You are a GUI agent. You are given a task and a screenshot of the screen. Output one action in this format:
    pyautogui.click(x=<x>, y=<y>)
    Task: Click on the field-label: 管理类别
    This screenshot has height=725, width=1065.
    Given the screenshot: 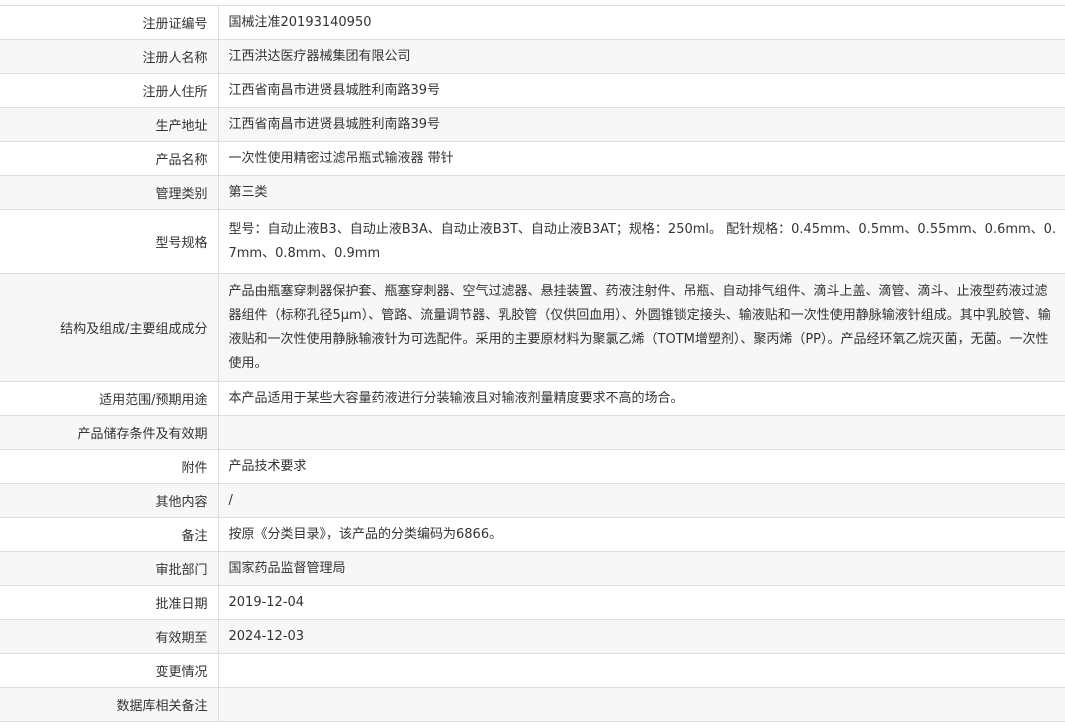 What is the action you would take?
    pyautogui.click(x=109, y=192)
    